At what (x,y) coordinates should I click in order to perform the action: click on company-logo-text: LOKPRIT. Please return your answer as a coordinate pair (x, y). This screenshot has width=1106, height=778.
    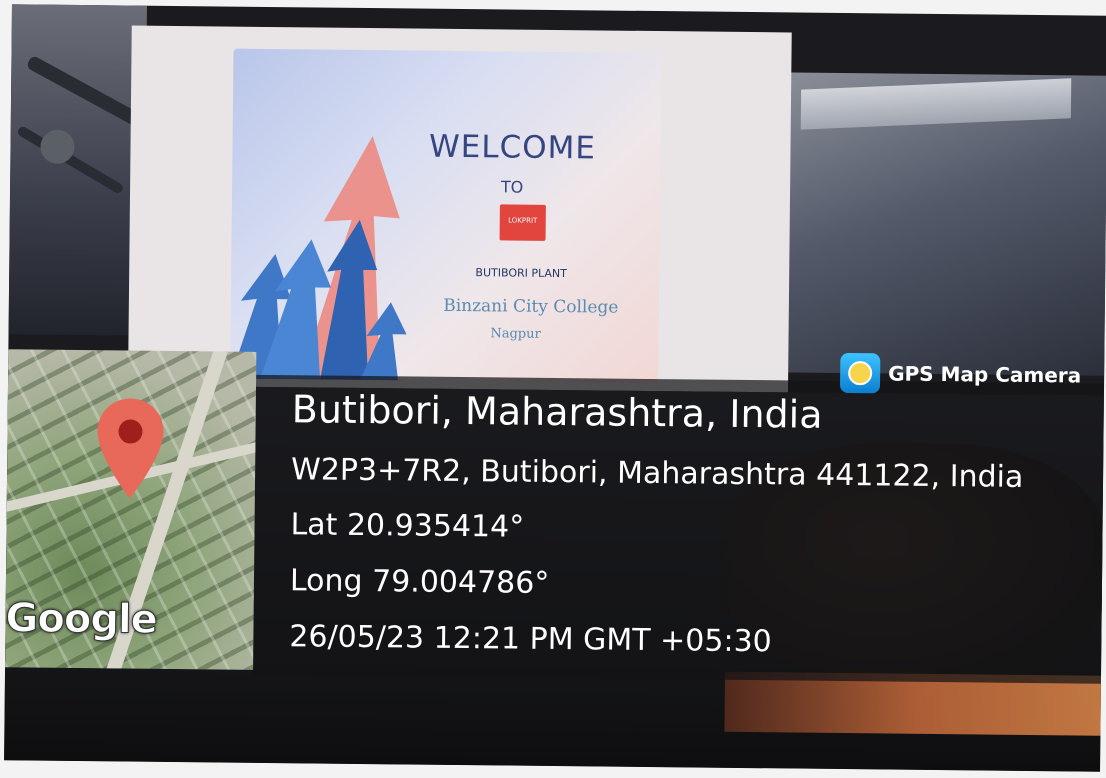
    Looking at the image, I should click on (523, 220).